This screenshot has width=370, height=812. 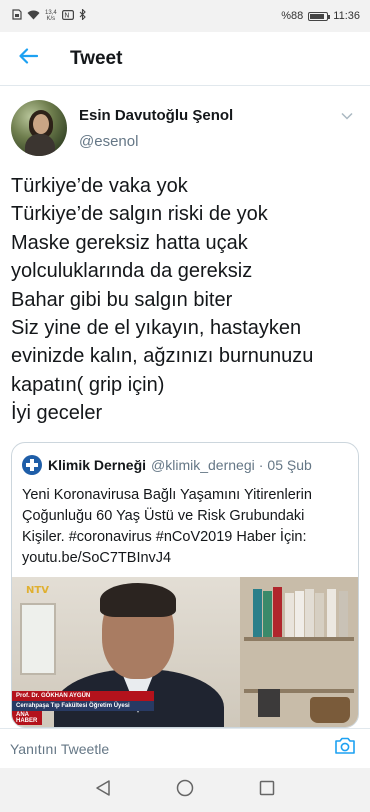 What do you see at coordinates (289, 465) in the screenshot?
I see `quote-date: 05 Şub` at bounding box center [289, 465].